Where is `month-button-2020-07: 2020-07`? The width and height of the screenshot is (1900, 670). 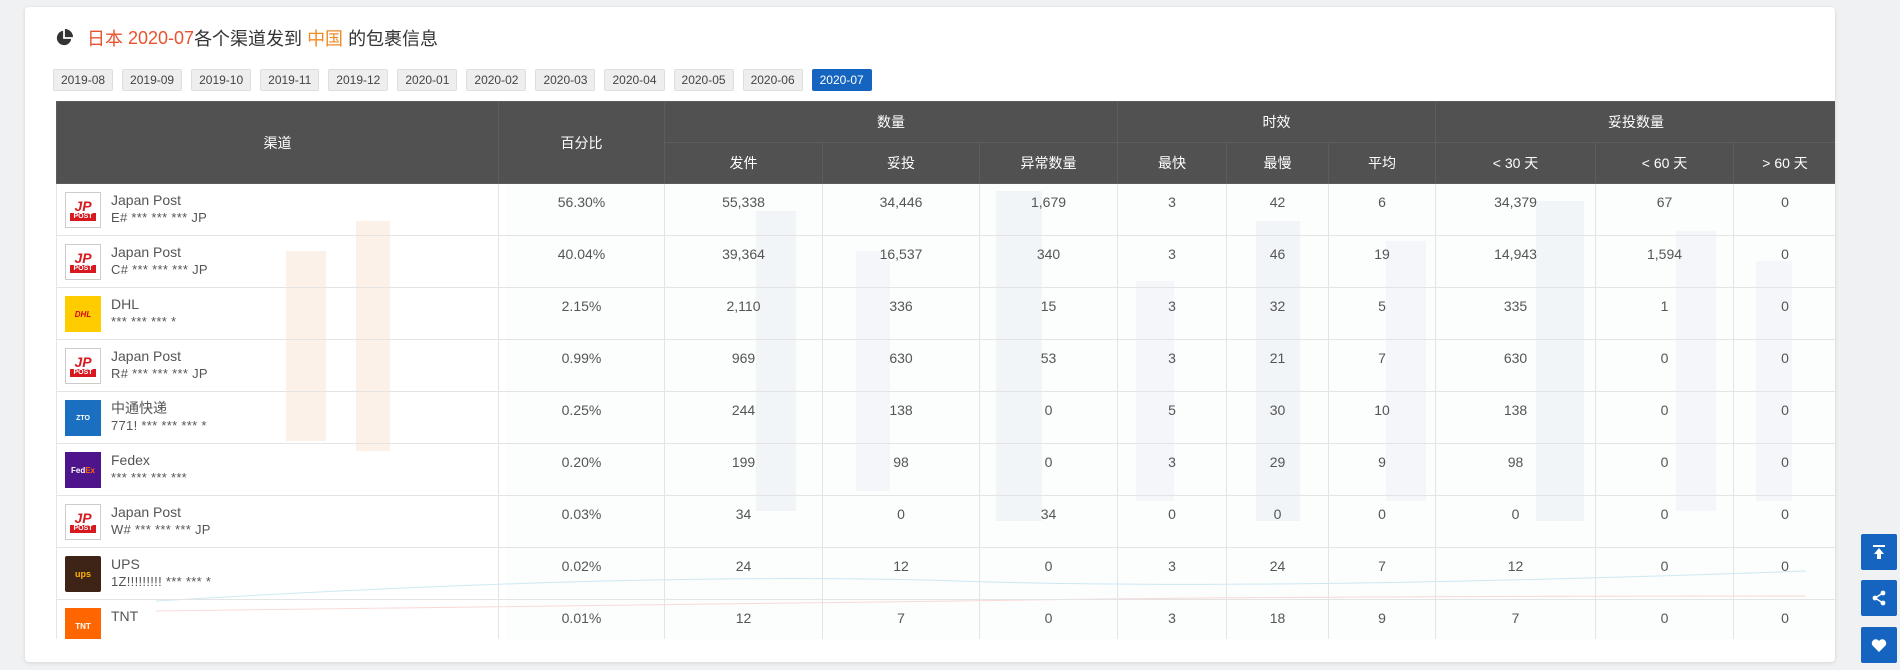 month-button-2020-07: 2020-07 is located at coordinates (841, 80).